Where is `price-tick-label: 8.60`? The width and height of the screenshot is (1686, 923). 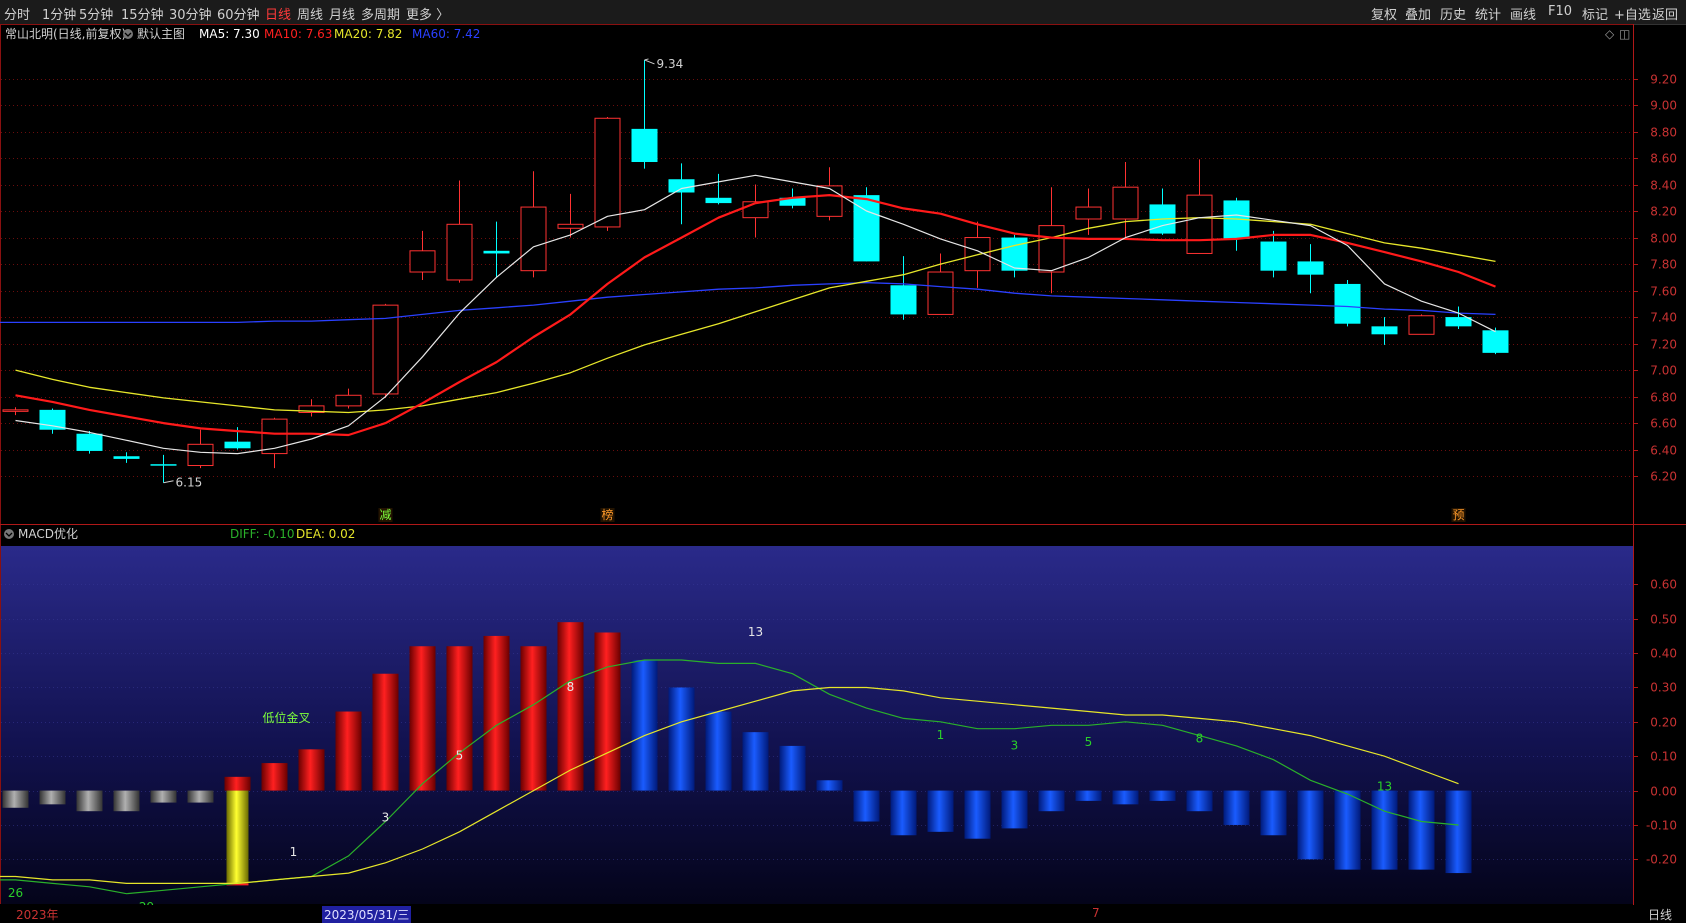
price-tick-label: 8.60 is located at coordinates (1663, 159).